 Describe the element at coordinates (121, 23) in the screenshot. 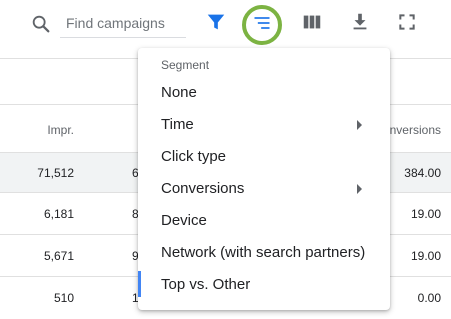

I see `search-input` at that location.